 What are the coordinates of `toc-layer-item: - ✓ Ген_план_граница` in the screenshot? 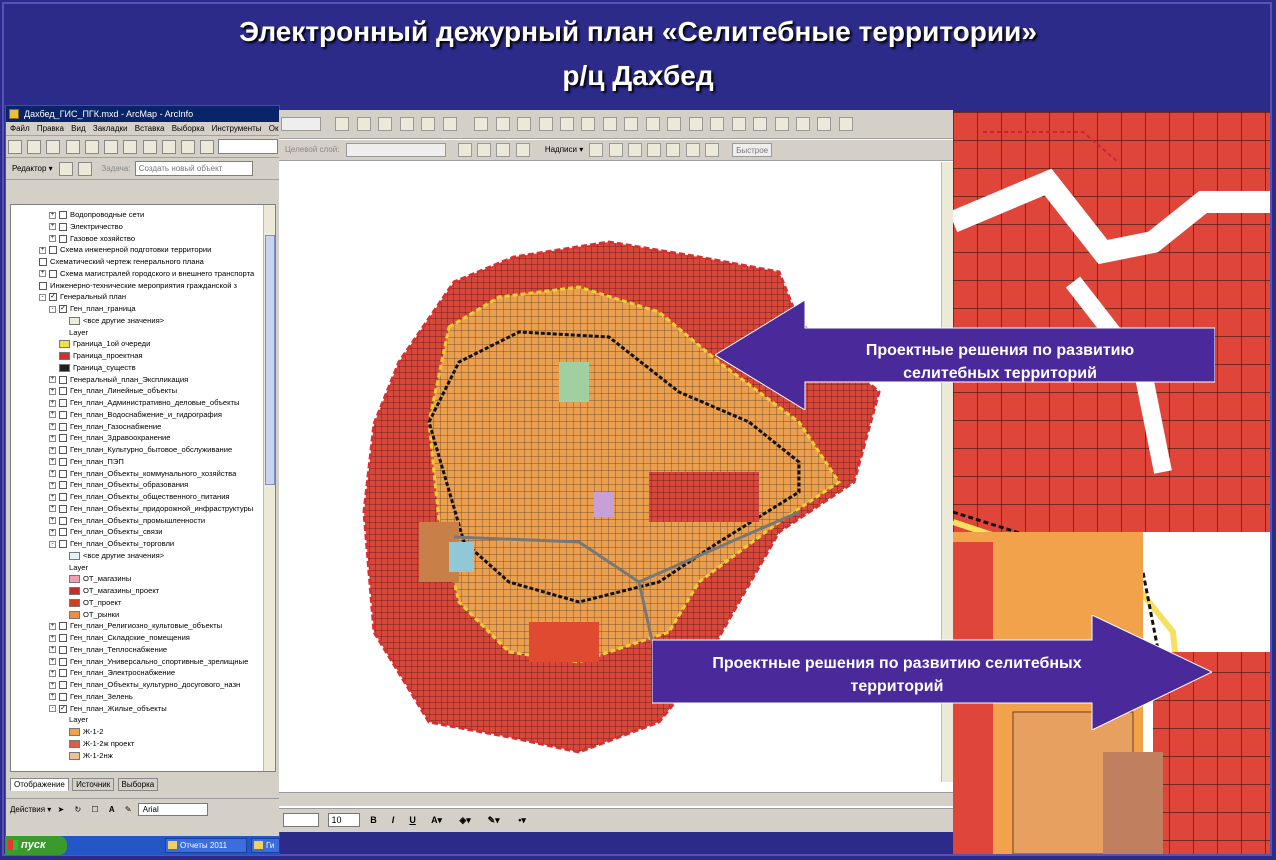 It's located at (92, 309).